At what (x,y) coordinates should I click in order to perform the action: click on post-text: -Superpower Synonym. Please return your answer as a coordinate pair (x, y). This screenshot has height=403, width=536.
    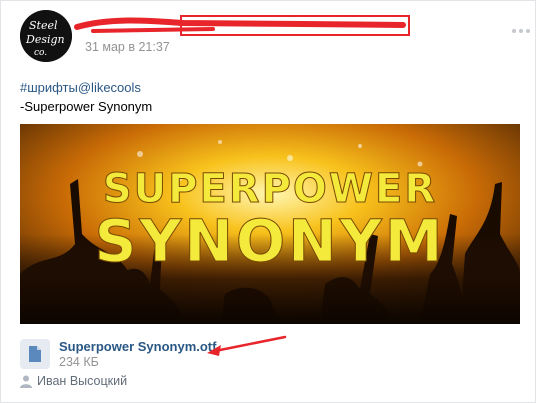
    Looking at the image, I should click on (86, 106).